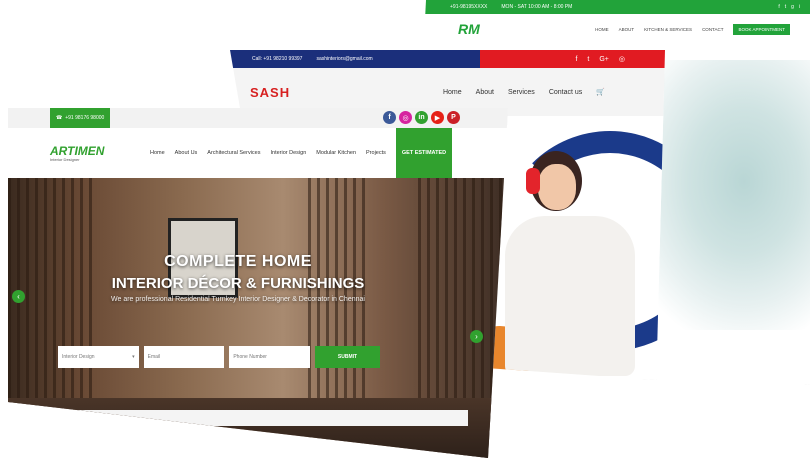 The image size is (810, 458). Describe the element at coordinates (288, 153) in the screenshot. I see `artimen-nav-interior: Interior Design` at that location.